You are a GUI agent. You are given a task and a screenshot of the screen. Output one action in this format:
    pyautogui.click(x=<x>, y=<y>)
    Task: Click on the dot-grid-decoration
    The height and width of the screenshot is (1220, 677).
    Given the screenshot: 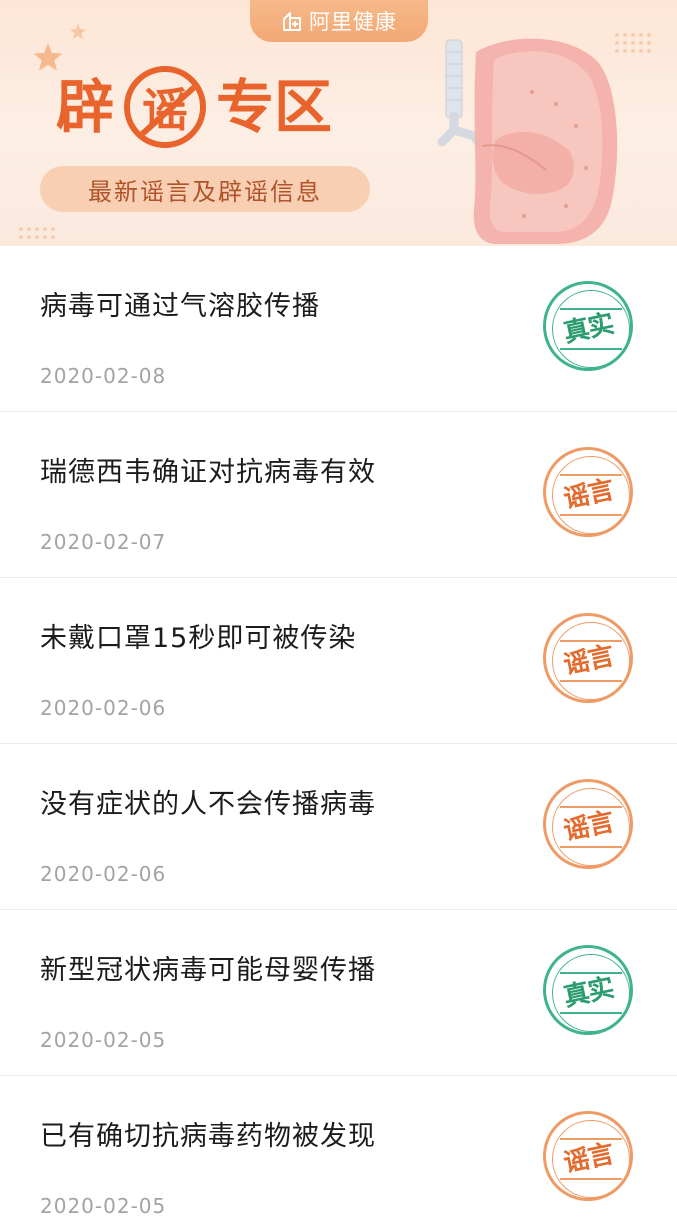 What is the action you would take?
    pyautogui.click(x=40, y=236)
    